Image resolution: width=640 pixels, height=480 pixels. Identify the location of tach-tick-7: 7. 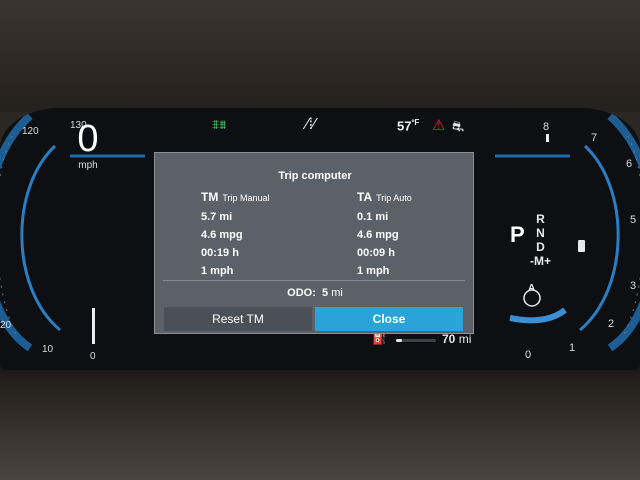
(594, 138).